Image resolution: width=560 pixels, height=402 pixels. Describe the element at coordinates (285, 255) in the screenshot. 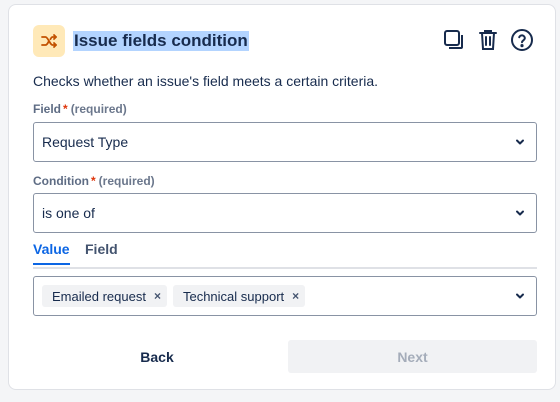

I see `value-source-tabs: Value Field` at that location.